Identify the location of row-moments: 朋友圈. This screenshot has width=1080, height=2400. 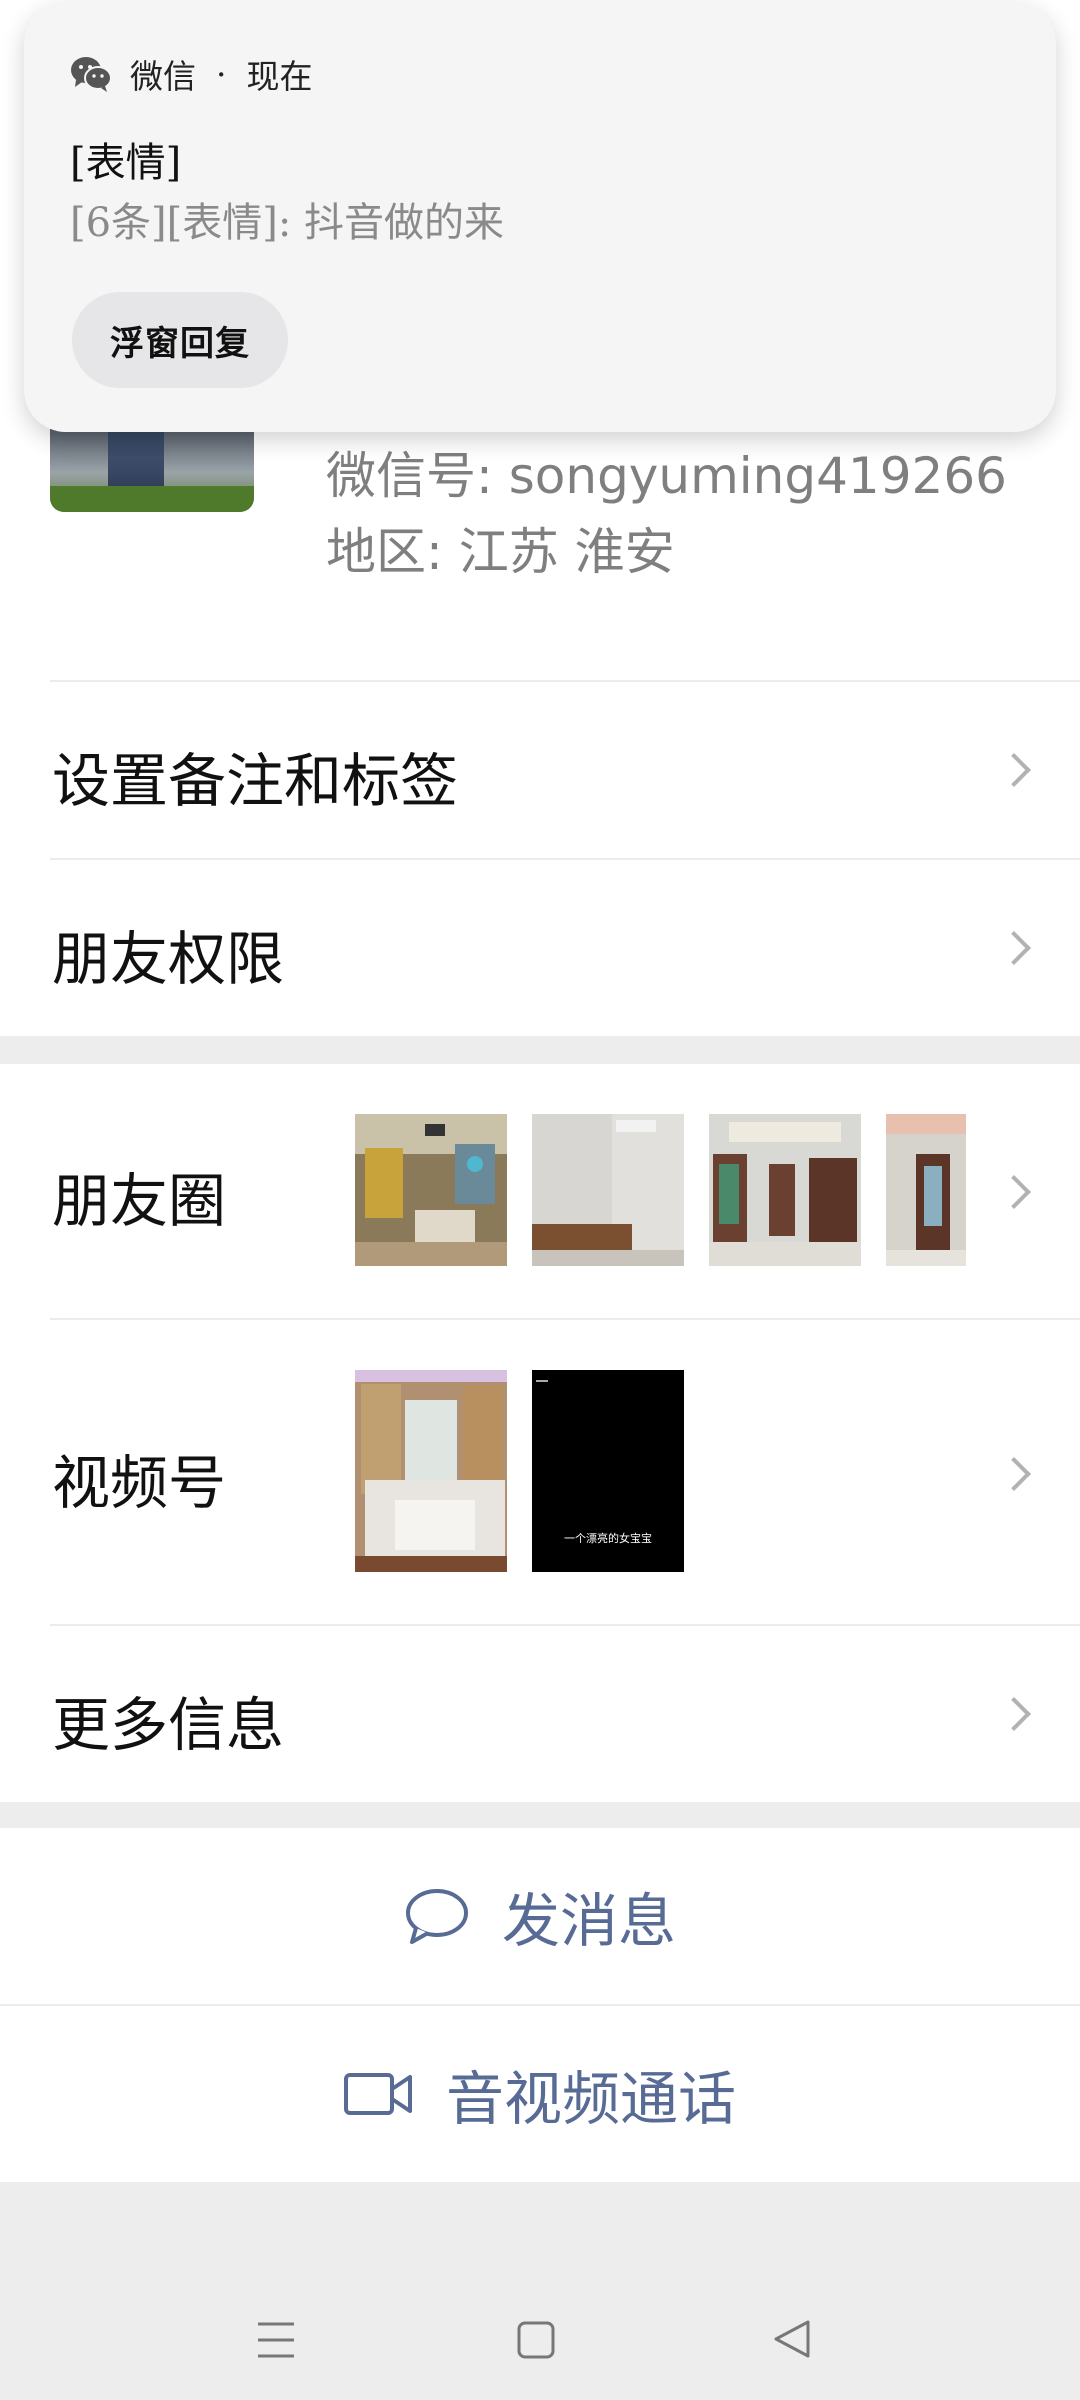
(565, 1191).